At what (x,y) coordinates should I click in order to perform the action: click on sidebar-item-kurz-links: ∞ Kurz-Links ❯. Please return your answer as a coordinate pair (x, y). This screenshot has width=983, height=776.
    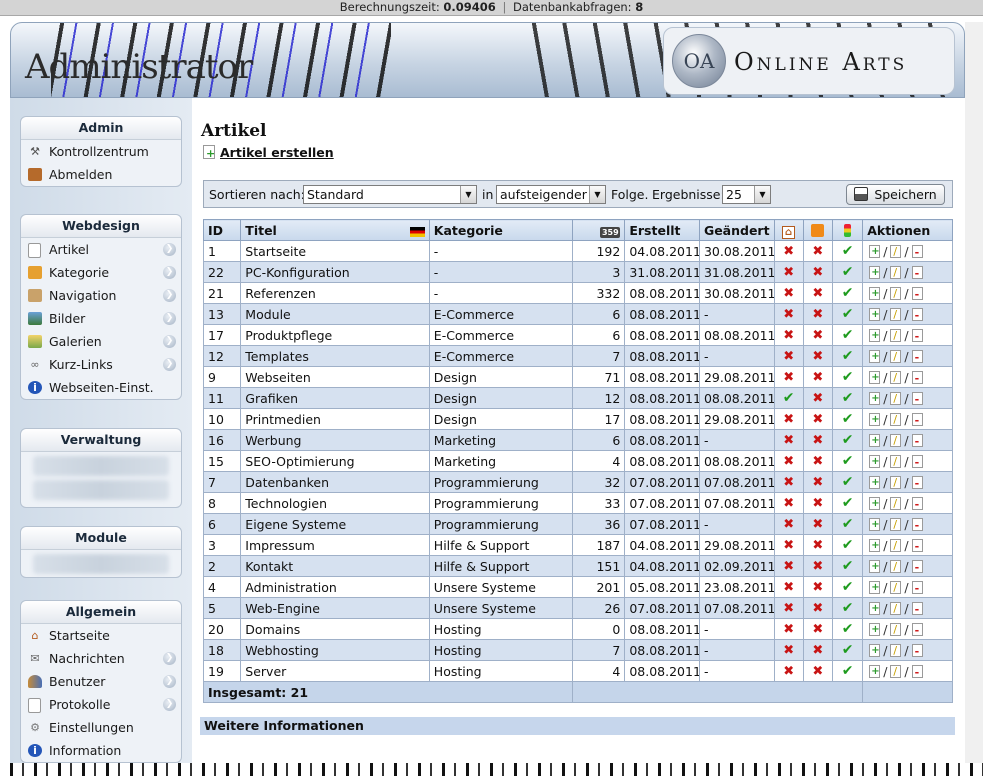
    Looking at the image, I should click on (101, 364).